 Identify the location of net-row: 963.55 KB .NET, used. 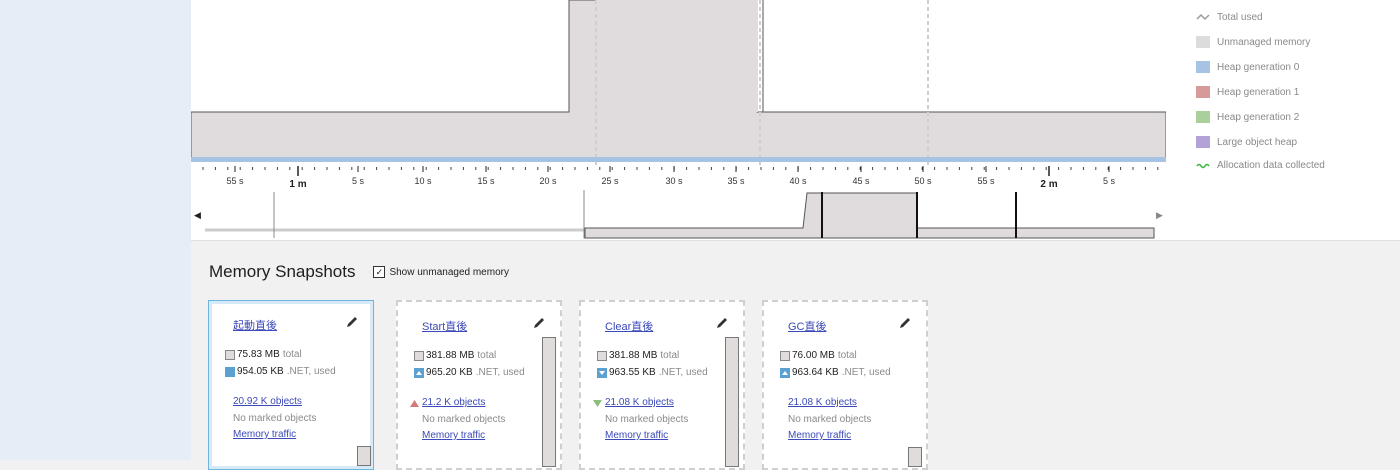
(652, 372).